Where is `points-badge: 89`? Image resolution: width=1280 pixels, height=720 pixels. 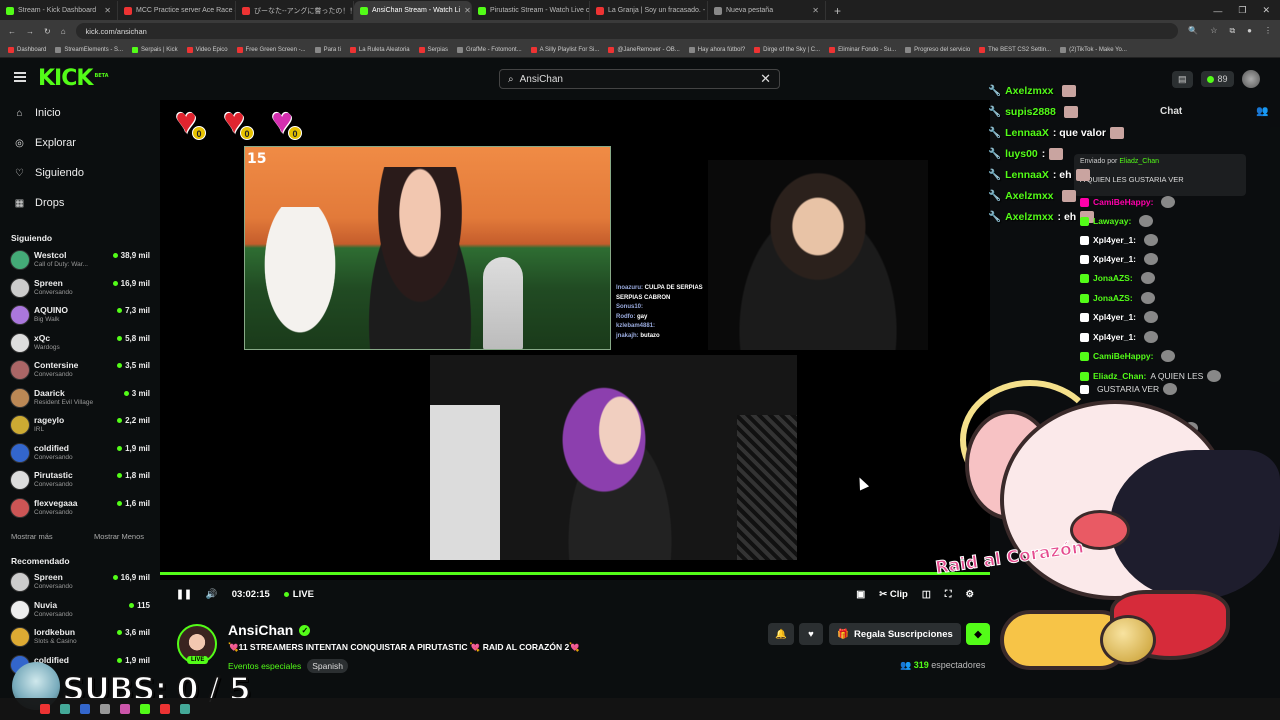 points-badge: 89 is located at coordinates (1217, 79).